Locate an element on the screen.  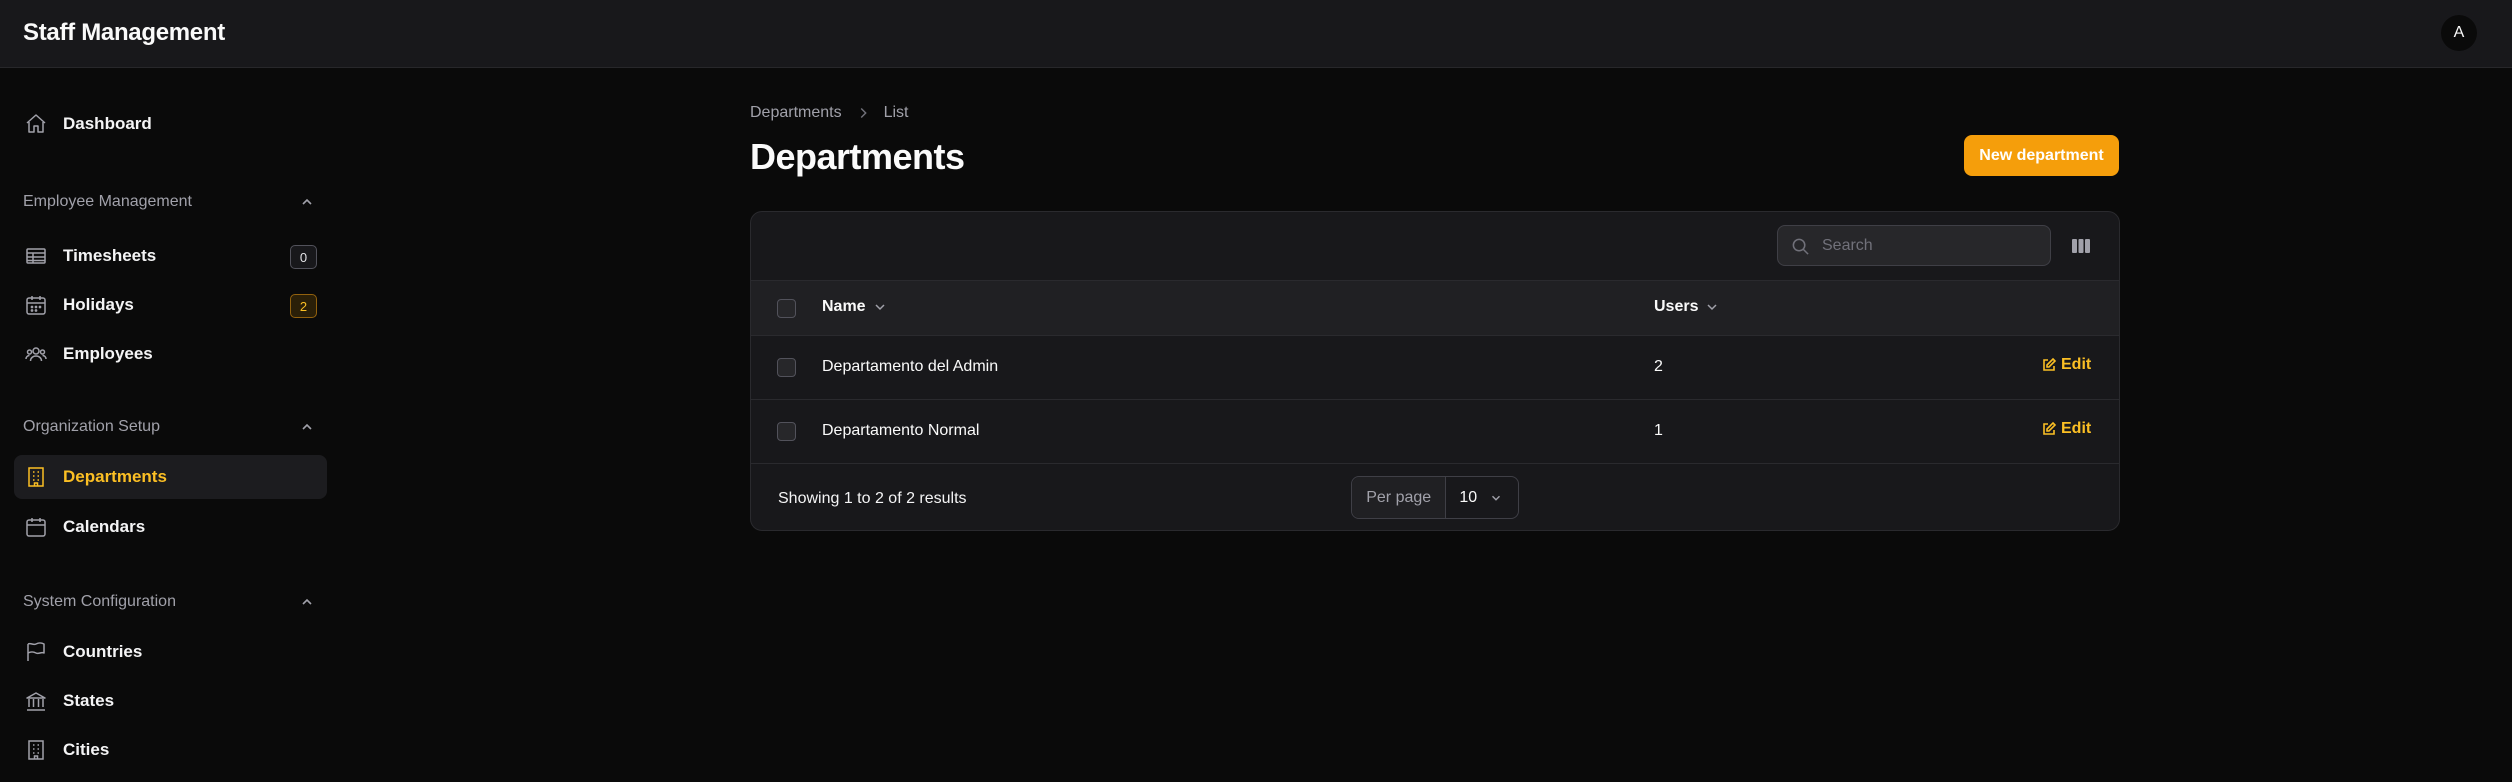
per-page-dropdown: 10 is located at coordinates (1482, 497).